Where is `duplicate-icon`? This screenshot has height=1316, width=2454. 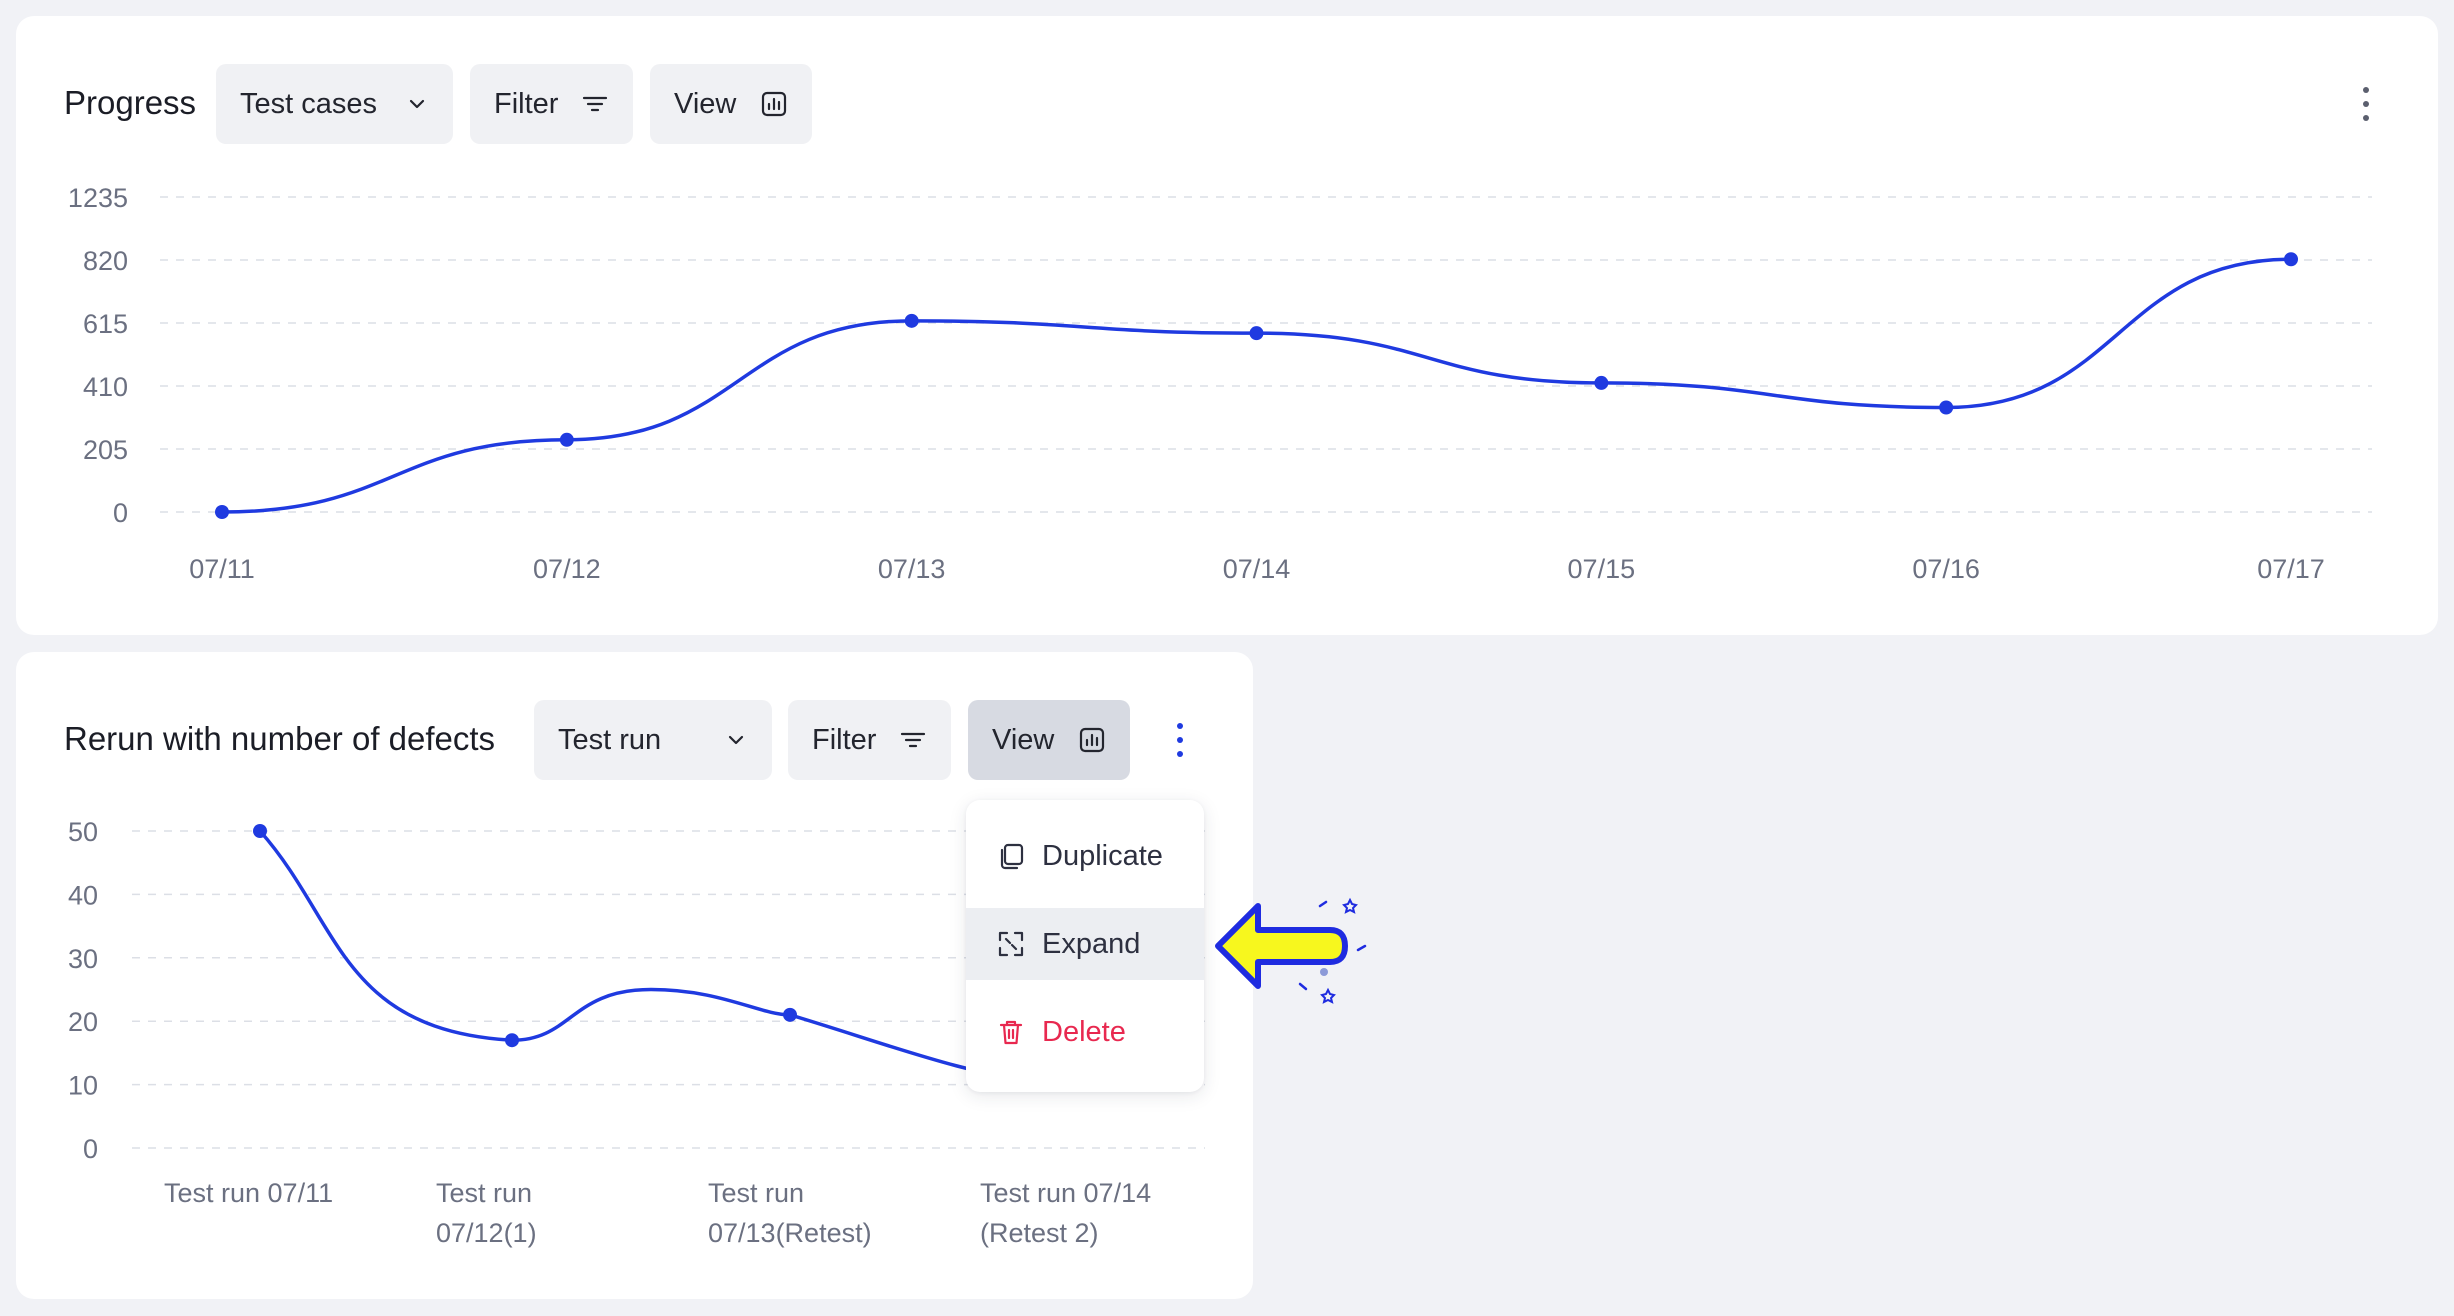
duplicate-icon is located at coordinates (1012, 856).